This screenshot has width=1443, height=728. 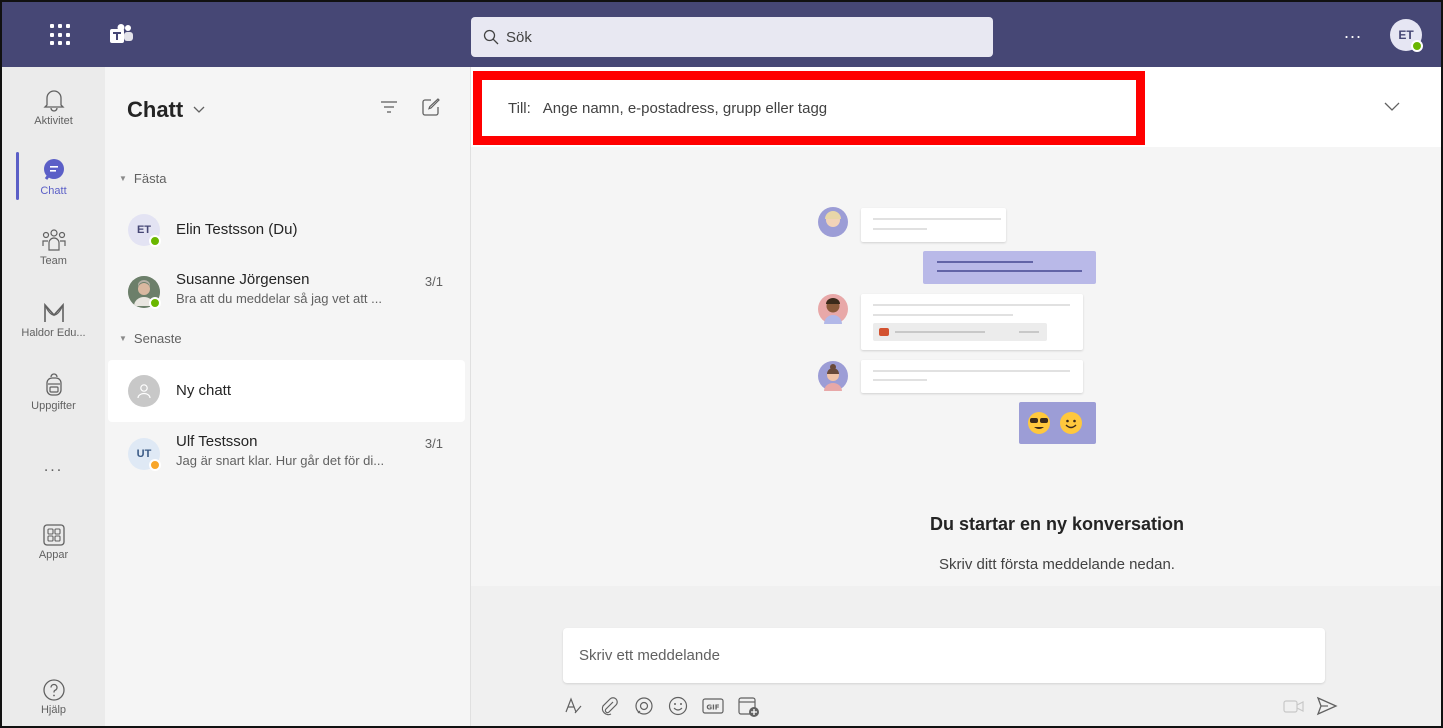 What do you see at coordinates (53, 260) in the screenshot?
I see `rail-label: Team` at bounding box center [53, 260].